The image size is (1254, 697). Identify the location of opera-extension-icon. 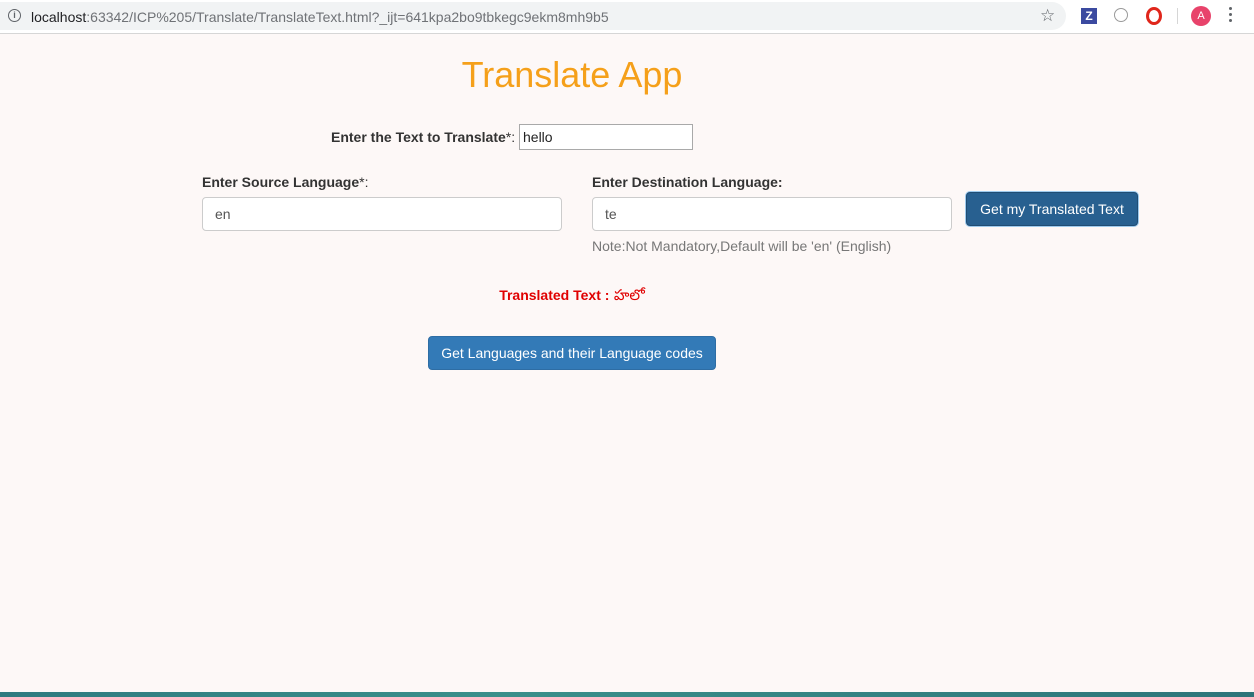
(1154, 16).